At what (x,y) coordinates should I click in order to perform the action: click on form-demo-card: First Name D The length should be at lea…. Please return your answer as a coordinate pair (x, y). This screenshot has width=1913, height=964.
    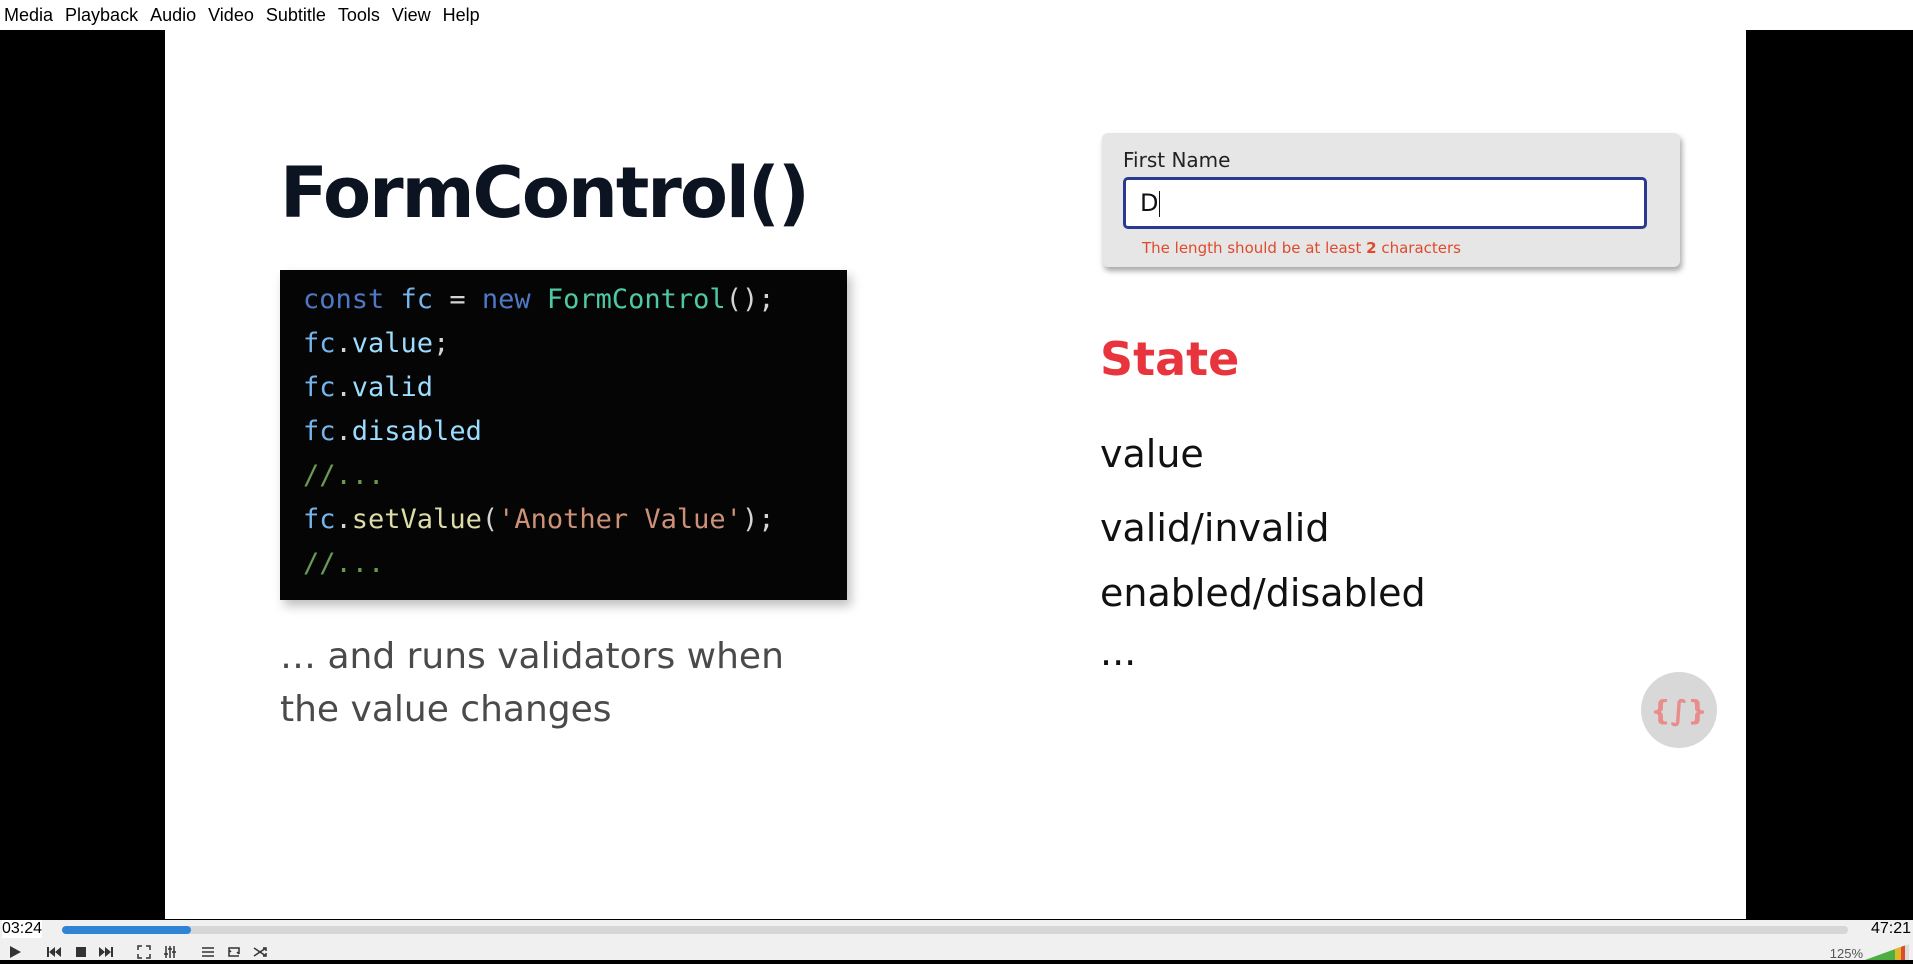
    Looking at the image, I should click on (1391, 200).